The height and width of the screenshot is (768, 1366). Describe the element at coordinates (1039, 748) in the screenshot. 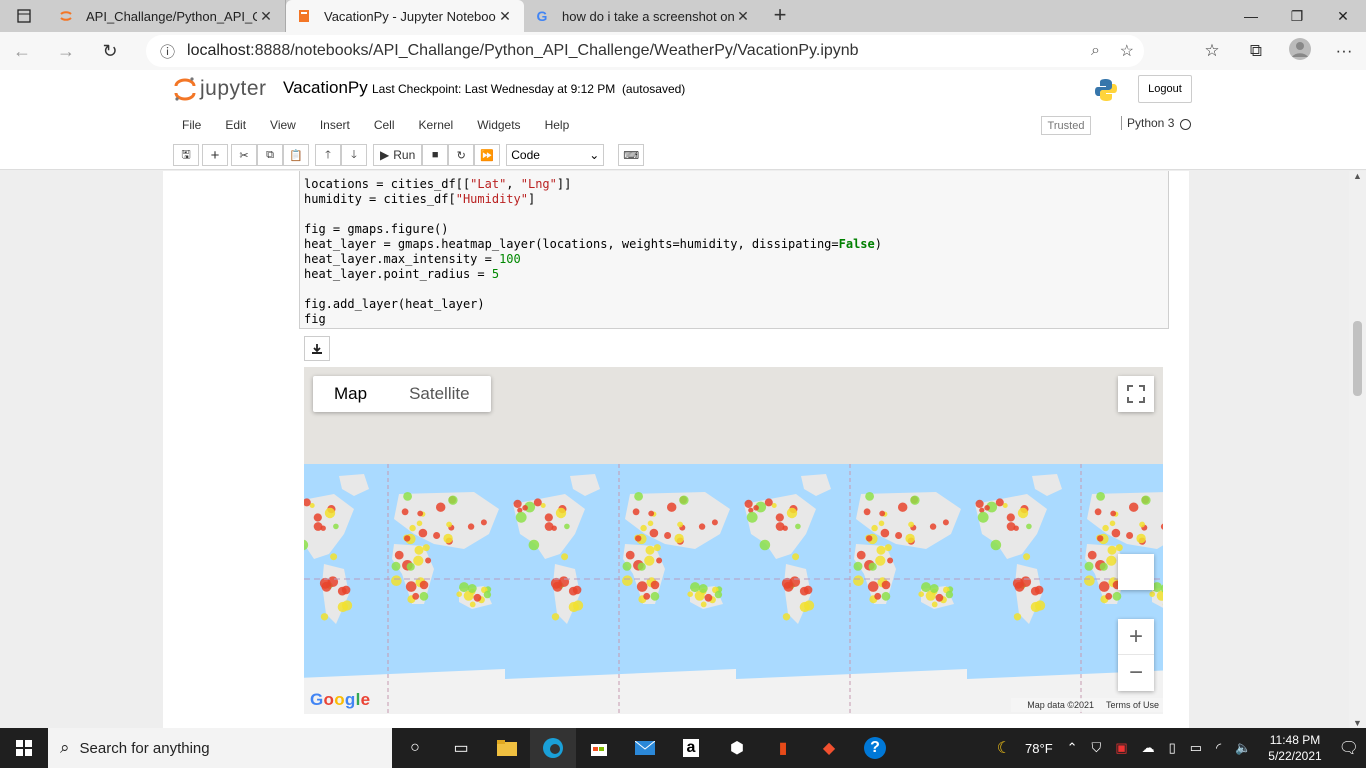

I see `weather-temperature: 78°F` at that location.